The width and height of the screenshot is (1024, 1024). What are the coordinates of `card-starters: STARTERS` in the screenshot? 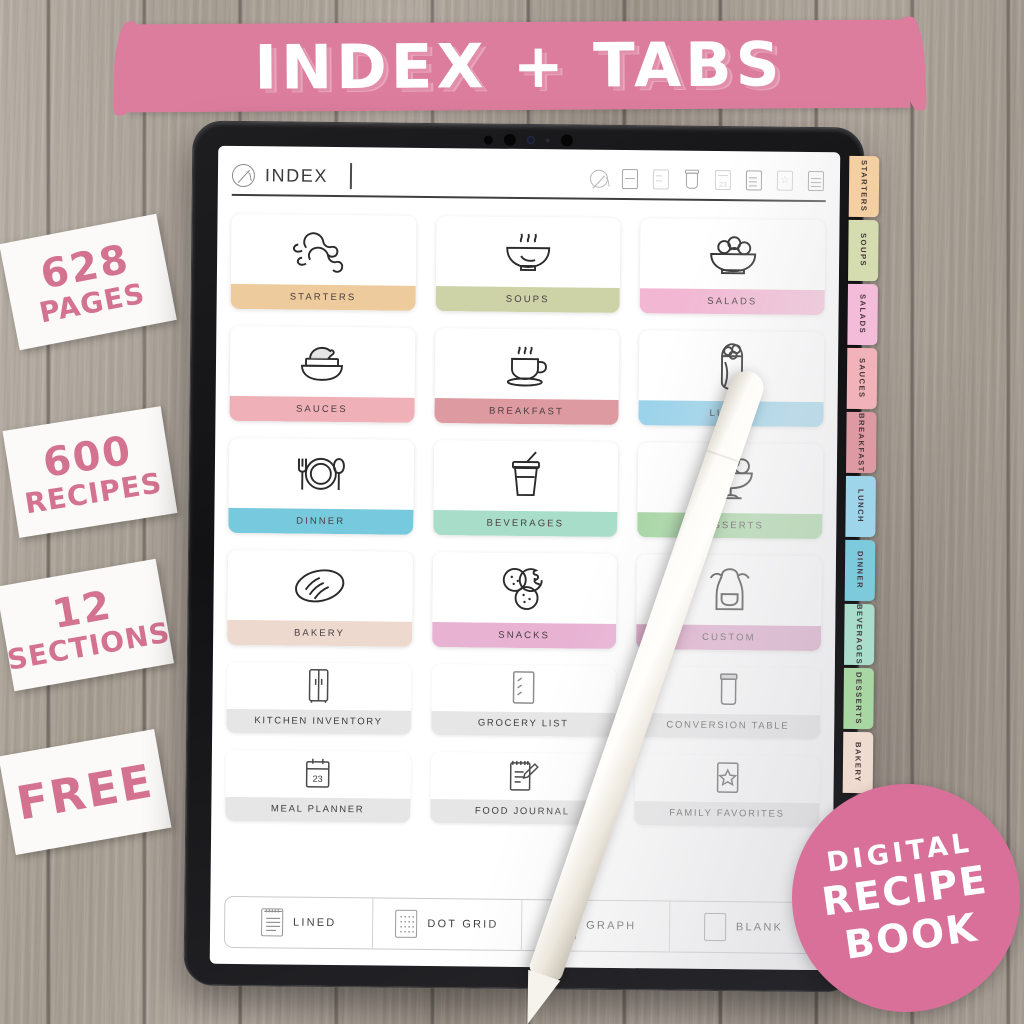 It's located at (323, 262).